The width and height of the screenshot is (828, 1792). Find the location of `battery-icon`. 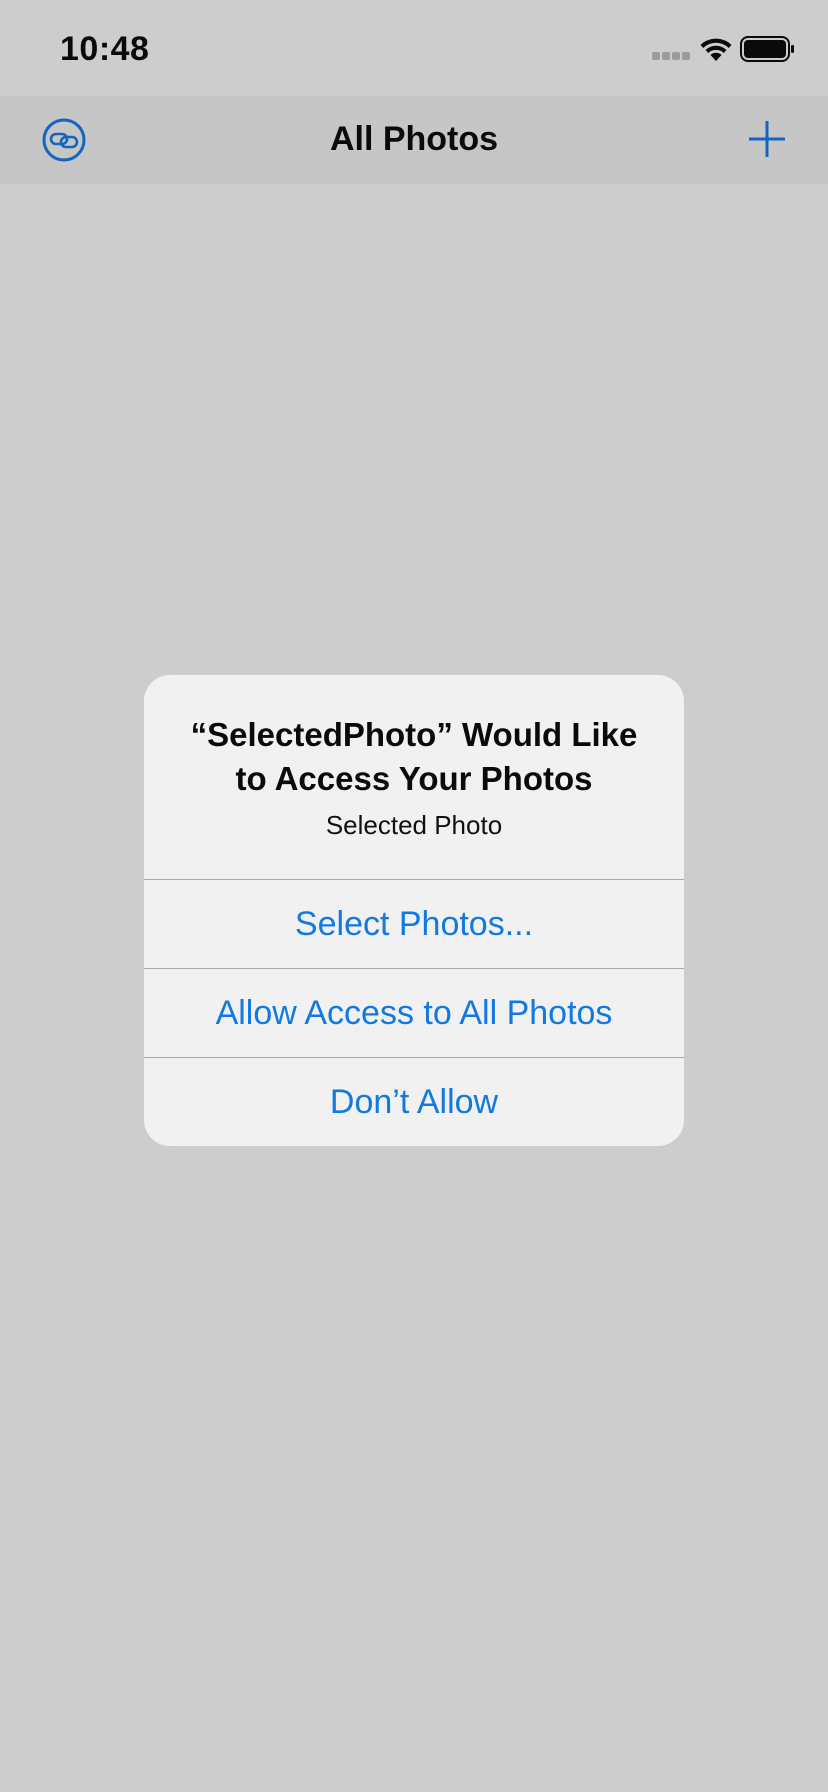

battery-icon is located at coordinates (767, 49).